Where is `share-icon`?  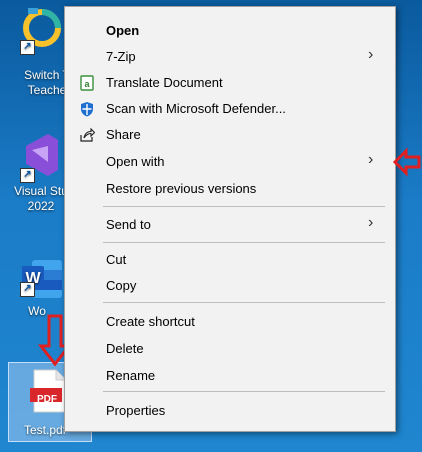 share-icon is located at coordinates (87, 134).